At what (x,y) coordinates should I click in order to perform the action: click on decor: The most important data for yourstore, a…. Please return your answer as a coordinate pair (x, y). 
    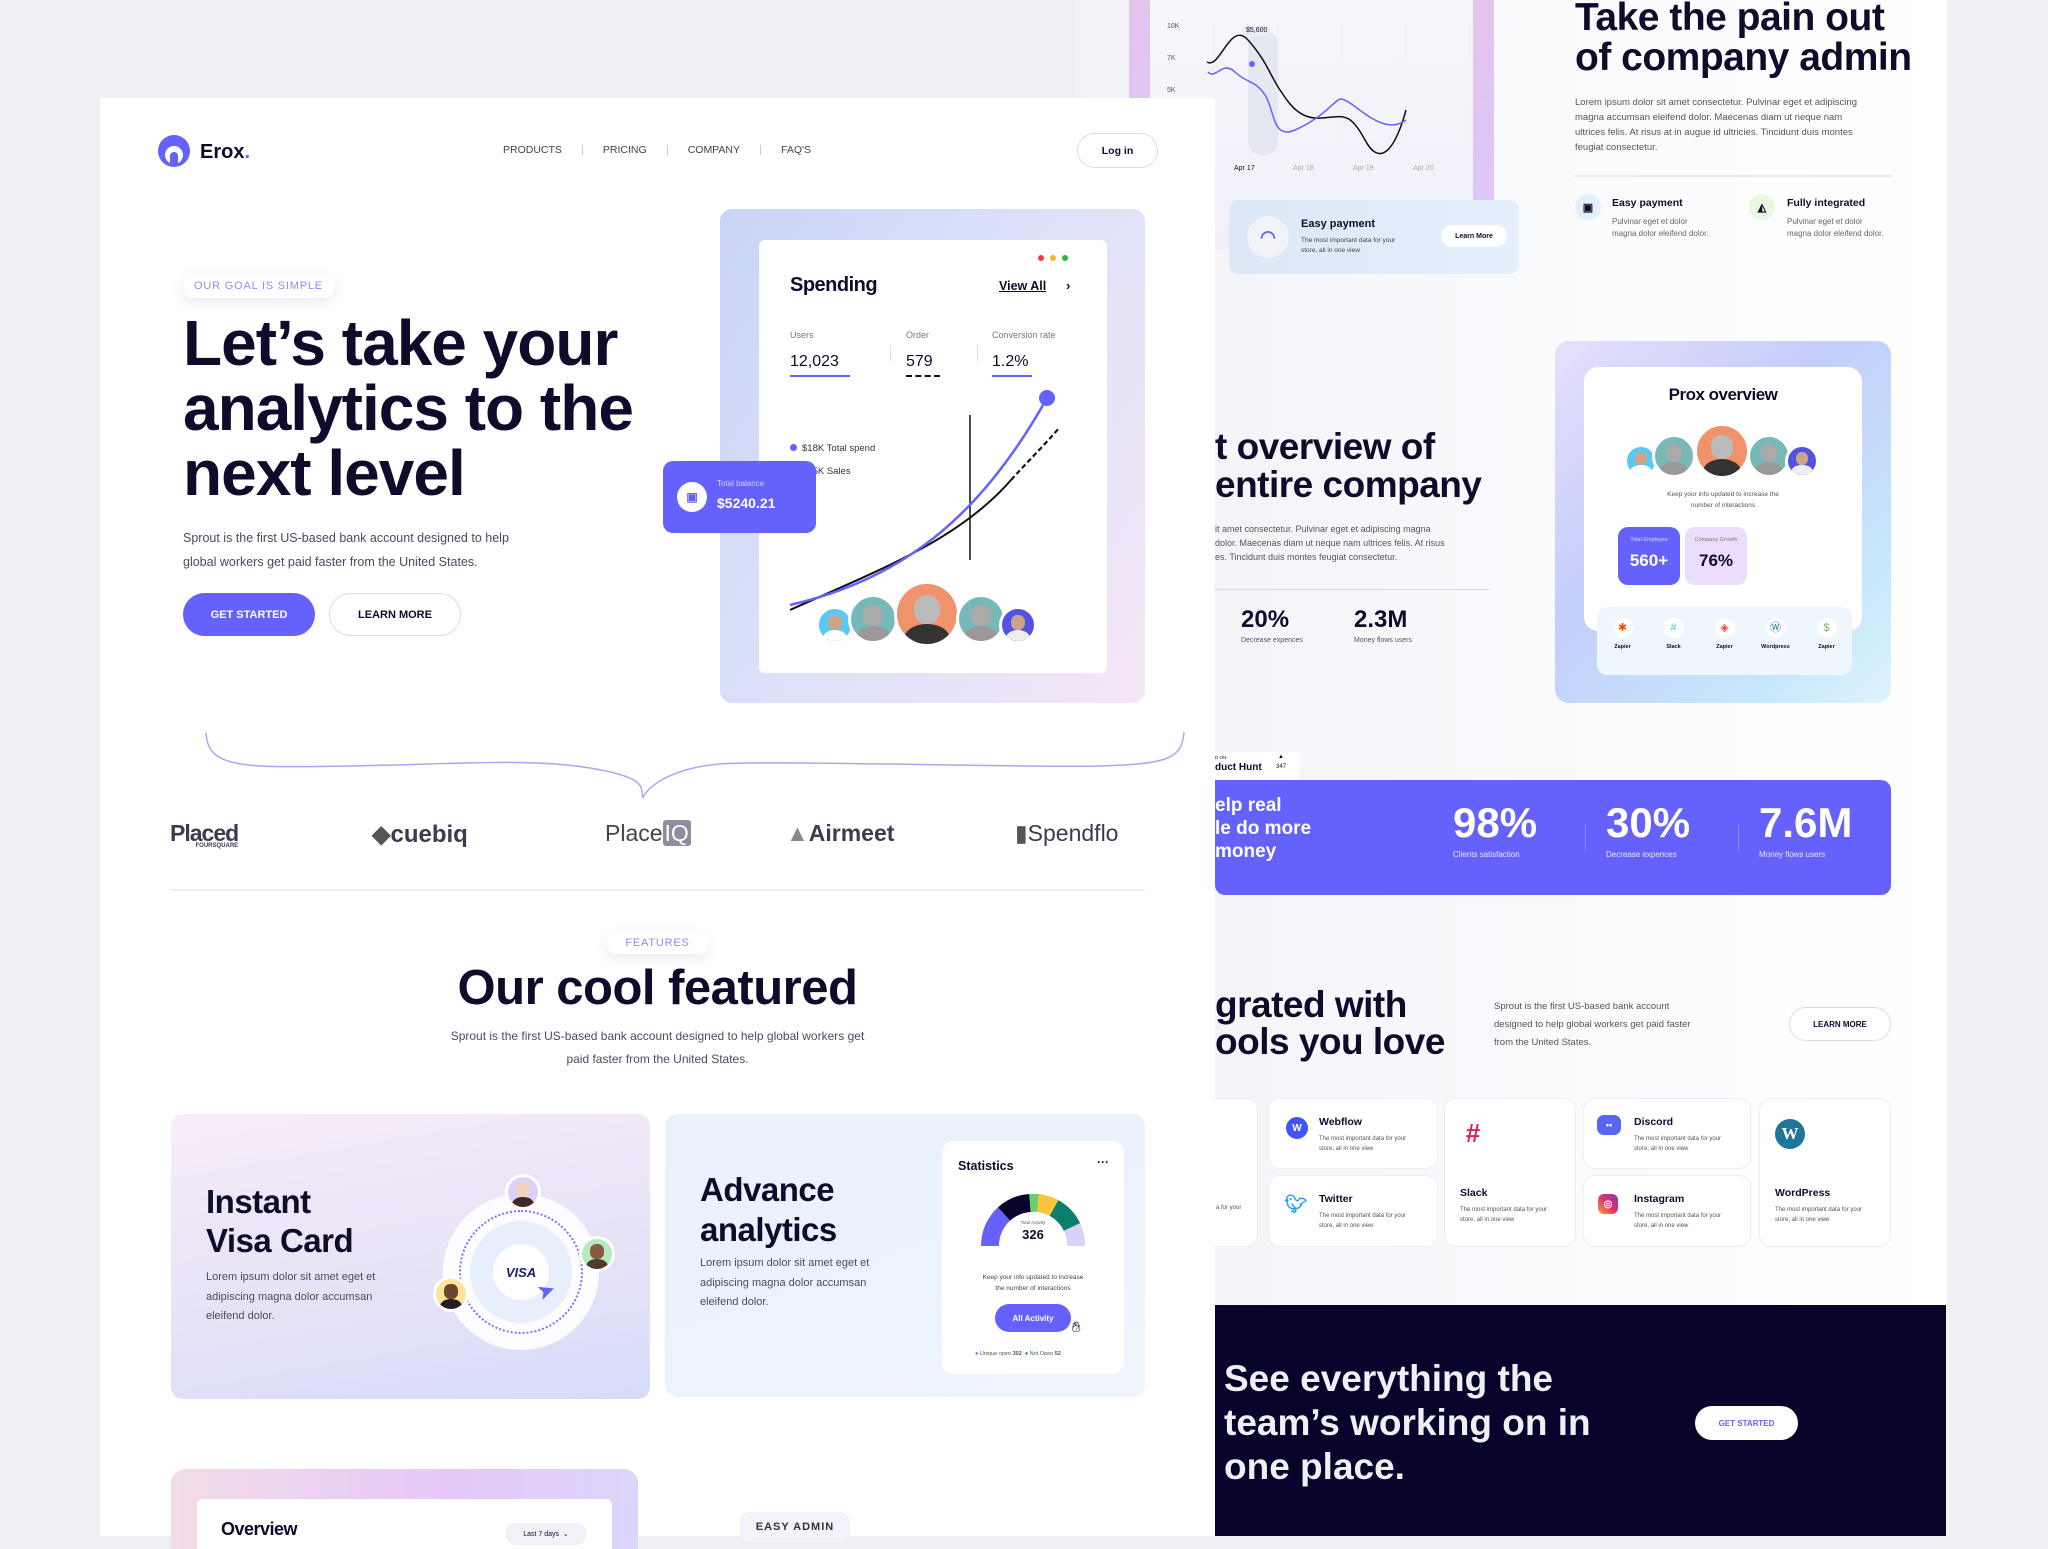
    Looking at the image, I should click on (1677, 1144).